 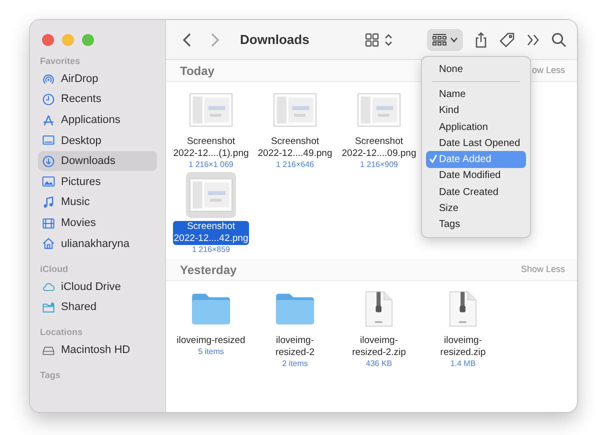 I want to click on grid-view-icon, so click(x=372, y=40).